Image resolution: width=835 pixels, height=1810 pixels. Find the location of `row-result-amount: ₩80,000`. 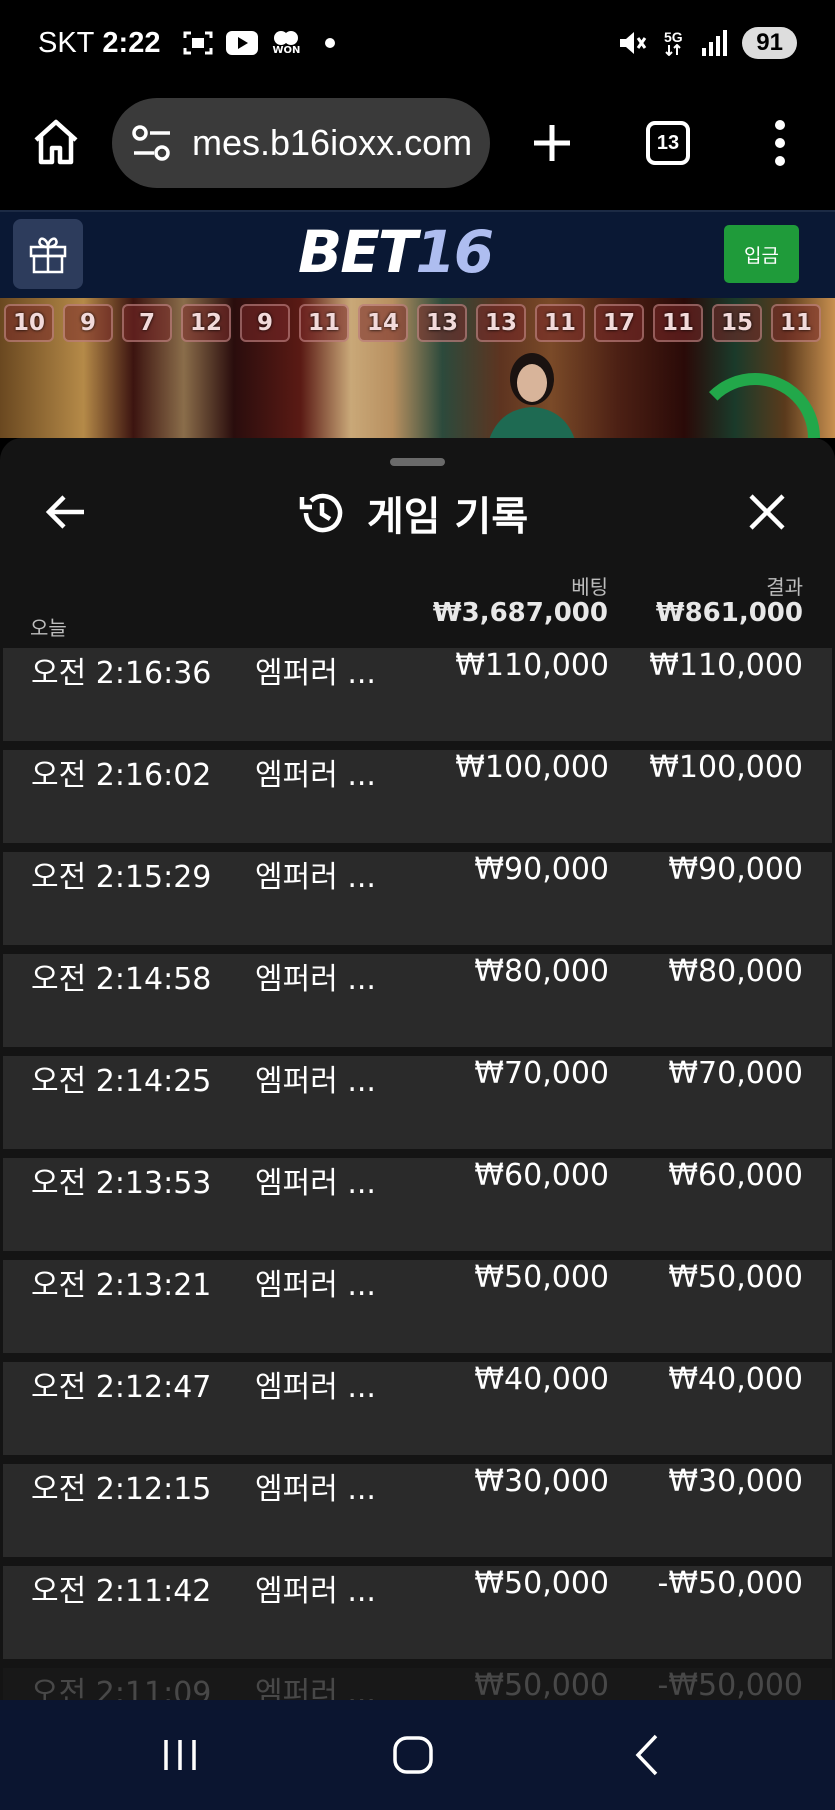

row-result-amount: ₩80,000 is located at coordinates (735, 971).